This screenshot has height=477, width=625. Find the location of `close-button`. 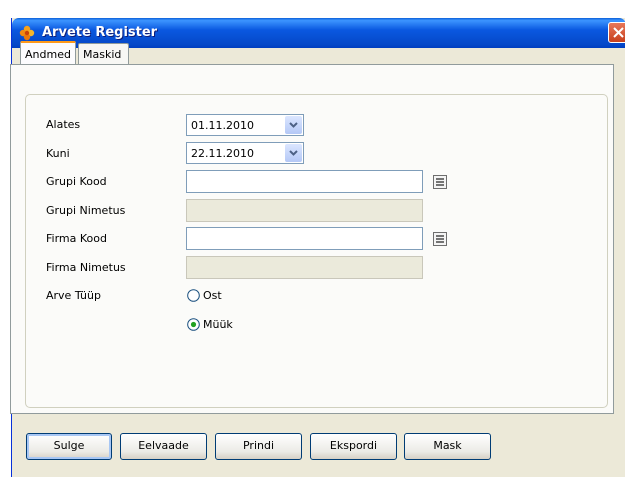

close-button is located at coordinates (616, 32).